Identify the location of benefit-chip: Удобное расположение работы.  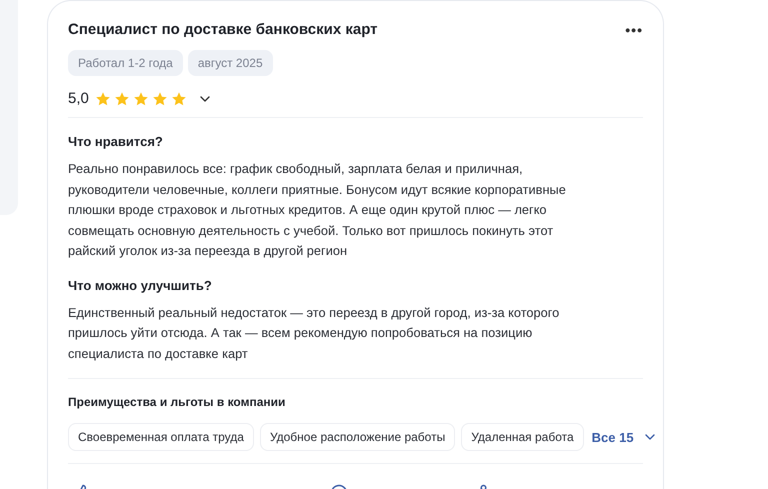
(358, 437).